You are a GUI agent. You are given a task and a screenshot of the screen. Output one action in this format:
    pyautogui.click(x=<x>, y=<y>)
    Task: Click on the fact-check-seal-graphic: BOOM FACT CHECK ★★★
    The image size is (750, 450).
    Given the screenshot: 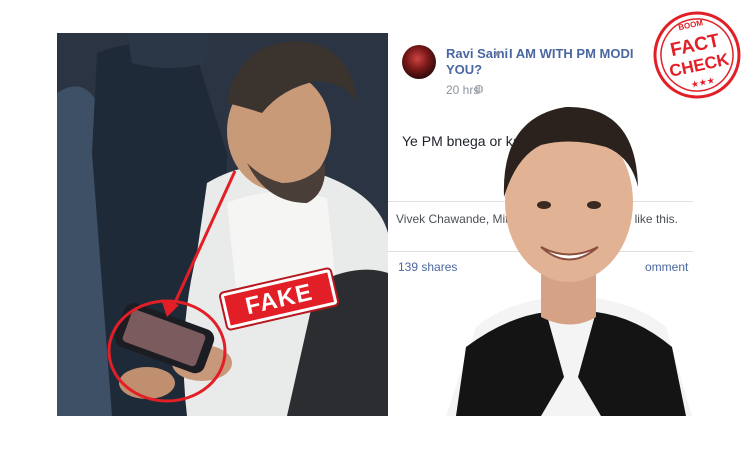 What is the action you would take?
    pyautogui.click(x=697, y=55)
    